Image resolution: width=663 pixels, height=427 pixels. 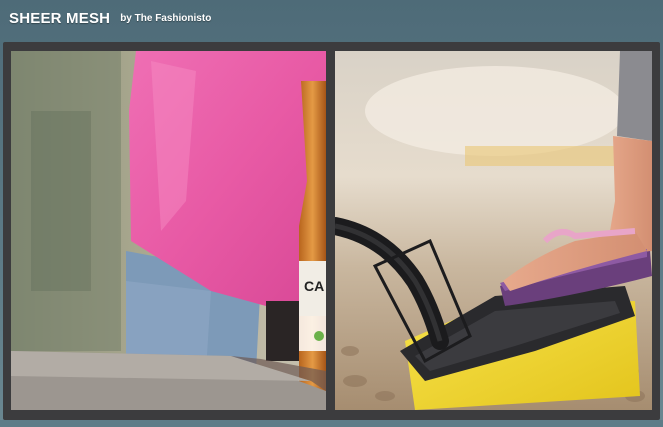 I want to click on page-title: SHEER MESH, so click(x=60, y=18).